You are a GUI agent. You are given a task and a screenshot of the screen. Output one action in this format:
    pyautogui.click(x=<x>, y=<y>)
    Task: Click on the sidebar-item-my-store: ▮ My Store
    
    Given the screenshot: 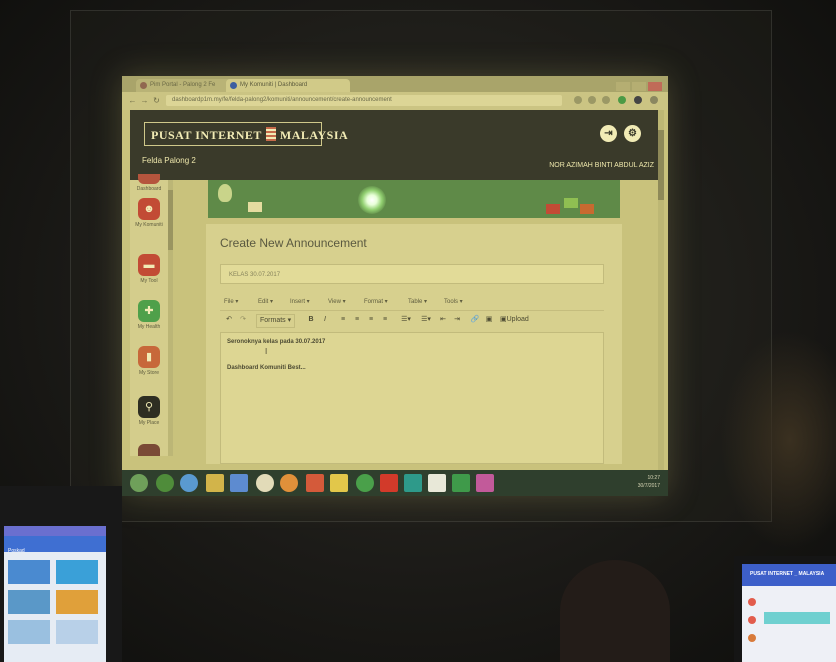 What is the action you would take?
    pyautogui.click(x=149, y=361)
    